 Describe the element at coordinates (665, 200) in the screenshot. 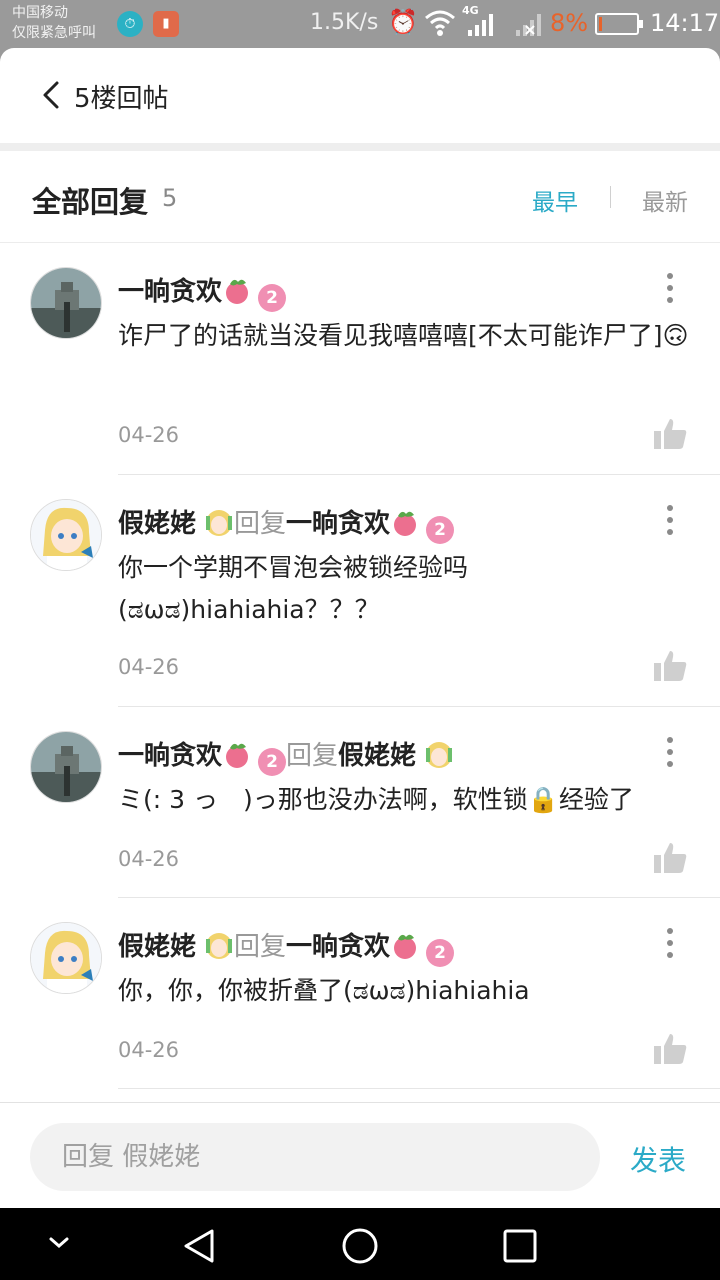

I see `sort-newest-button: 最新` at that location.